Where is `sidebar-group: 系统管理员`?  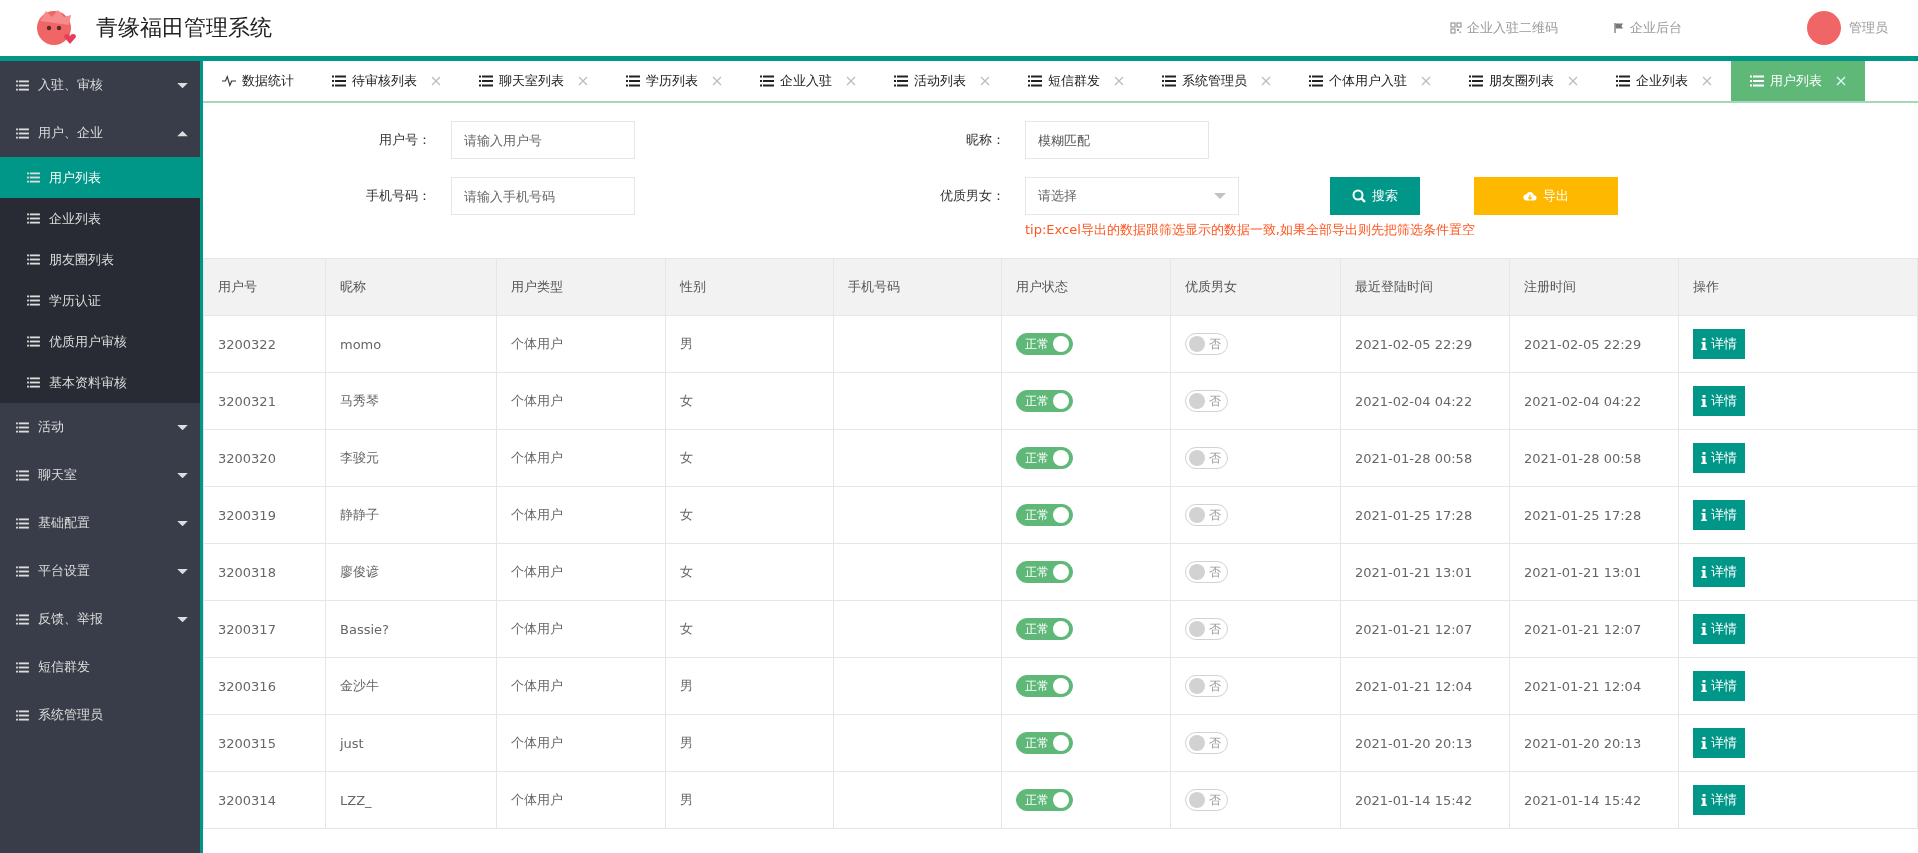
sidebar-group: 系统管理员 is located at coordinates (100, 715).